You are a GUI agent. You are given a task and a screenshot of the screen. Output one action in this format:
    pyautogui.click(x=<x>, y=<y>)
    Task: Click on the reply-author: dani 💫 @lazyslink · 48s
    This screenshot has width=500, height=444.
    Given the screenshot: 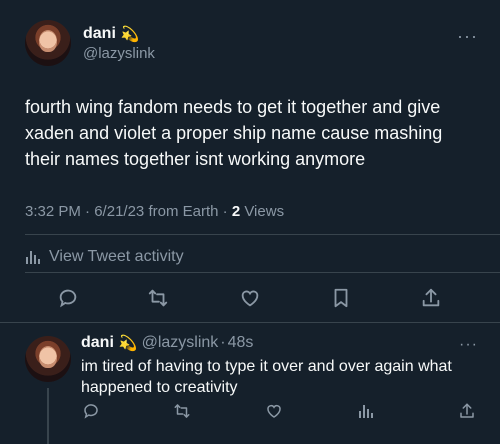 What is the action you would take?
    pyautogui.click(x=167, y=343)
    